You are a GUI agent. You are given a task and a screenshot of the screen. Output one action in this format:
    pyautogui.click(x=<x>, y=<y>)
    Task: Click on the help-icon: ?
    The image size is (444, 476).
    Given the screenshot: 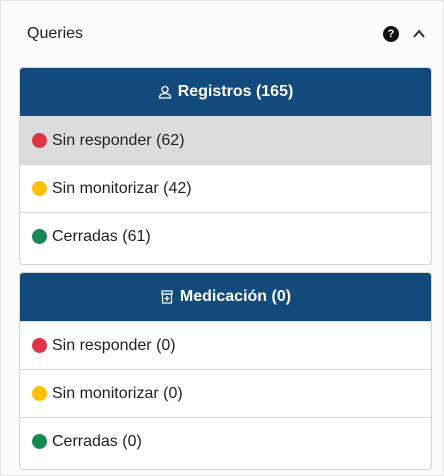 What is the action you would take?
    pyautogui.click(x=391, y=34)
    